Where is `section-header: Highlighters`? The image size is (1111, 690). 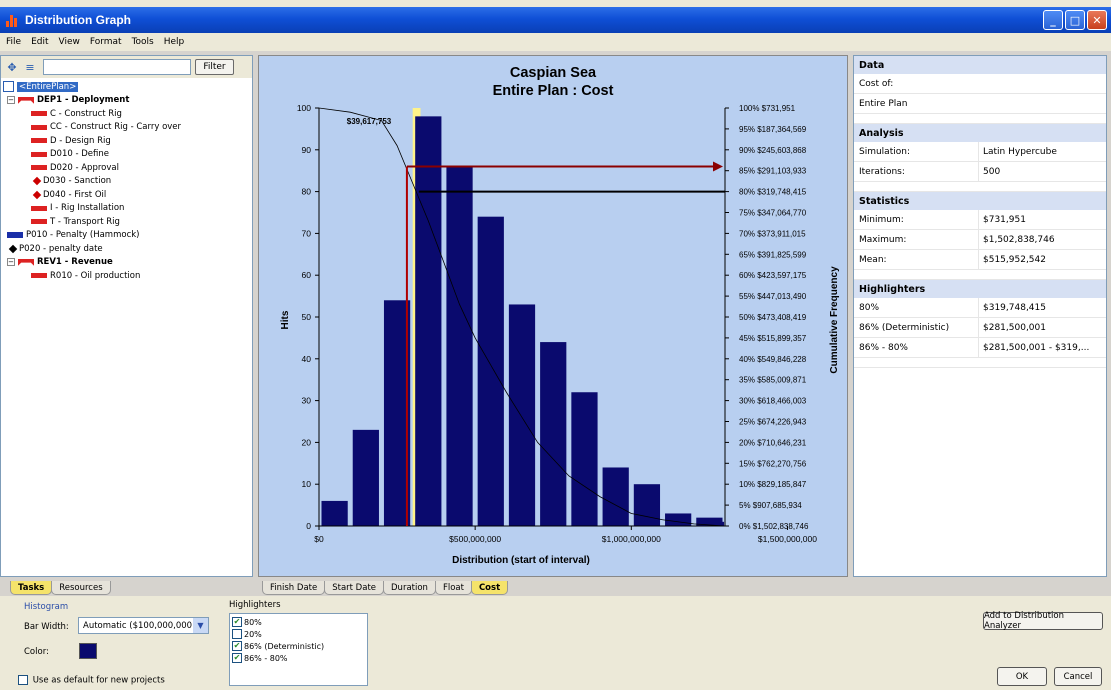
section-header: Highlighters is located at coordinates (980, 289).